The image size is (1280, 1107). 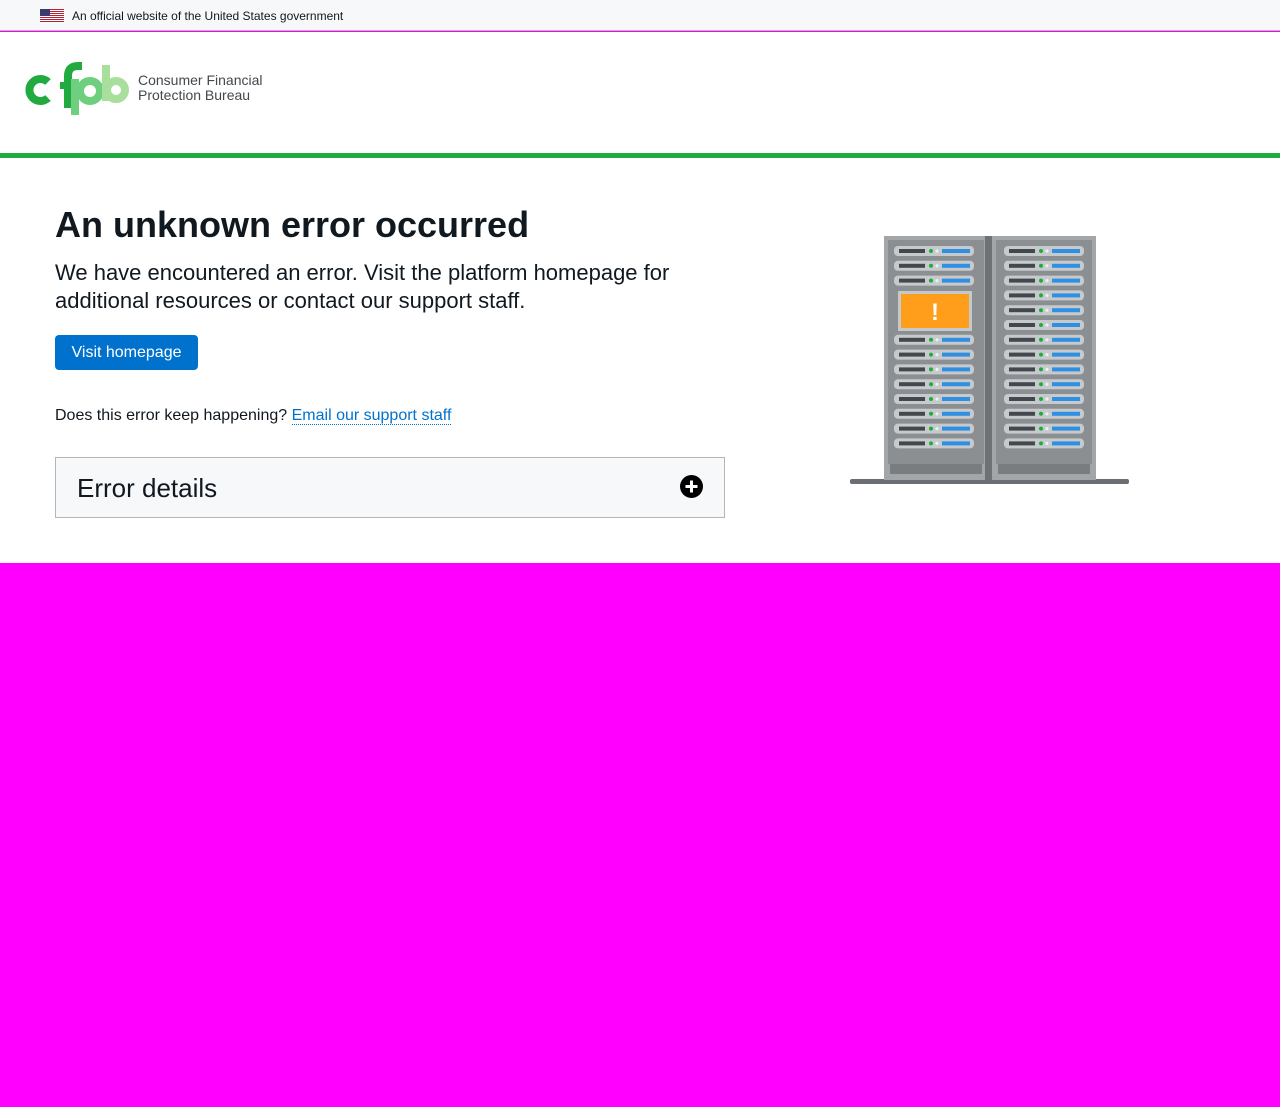 I want to click on plus-circle-icon, so click(x=691, y=486).